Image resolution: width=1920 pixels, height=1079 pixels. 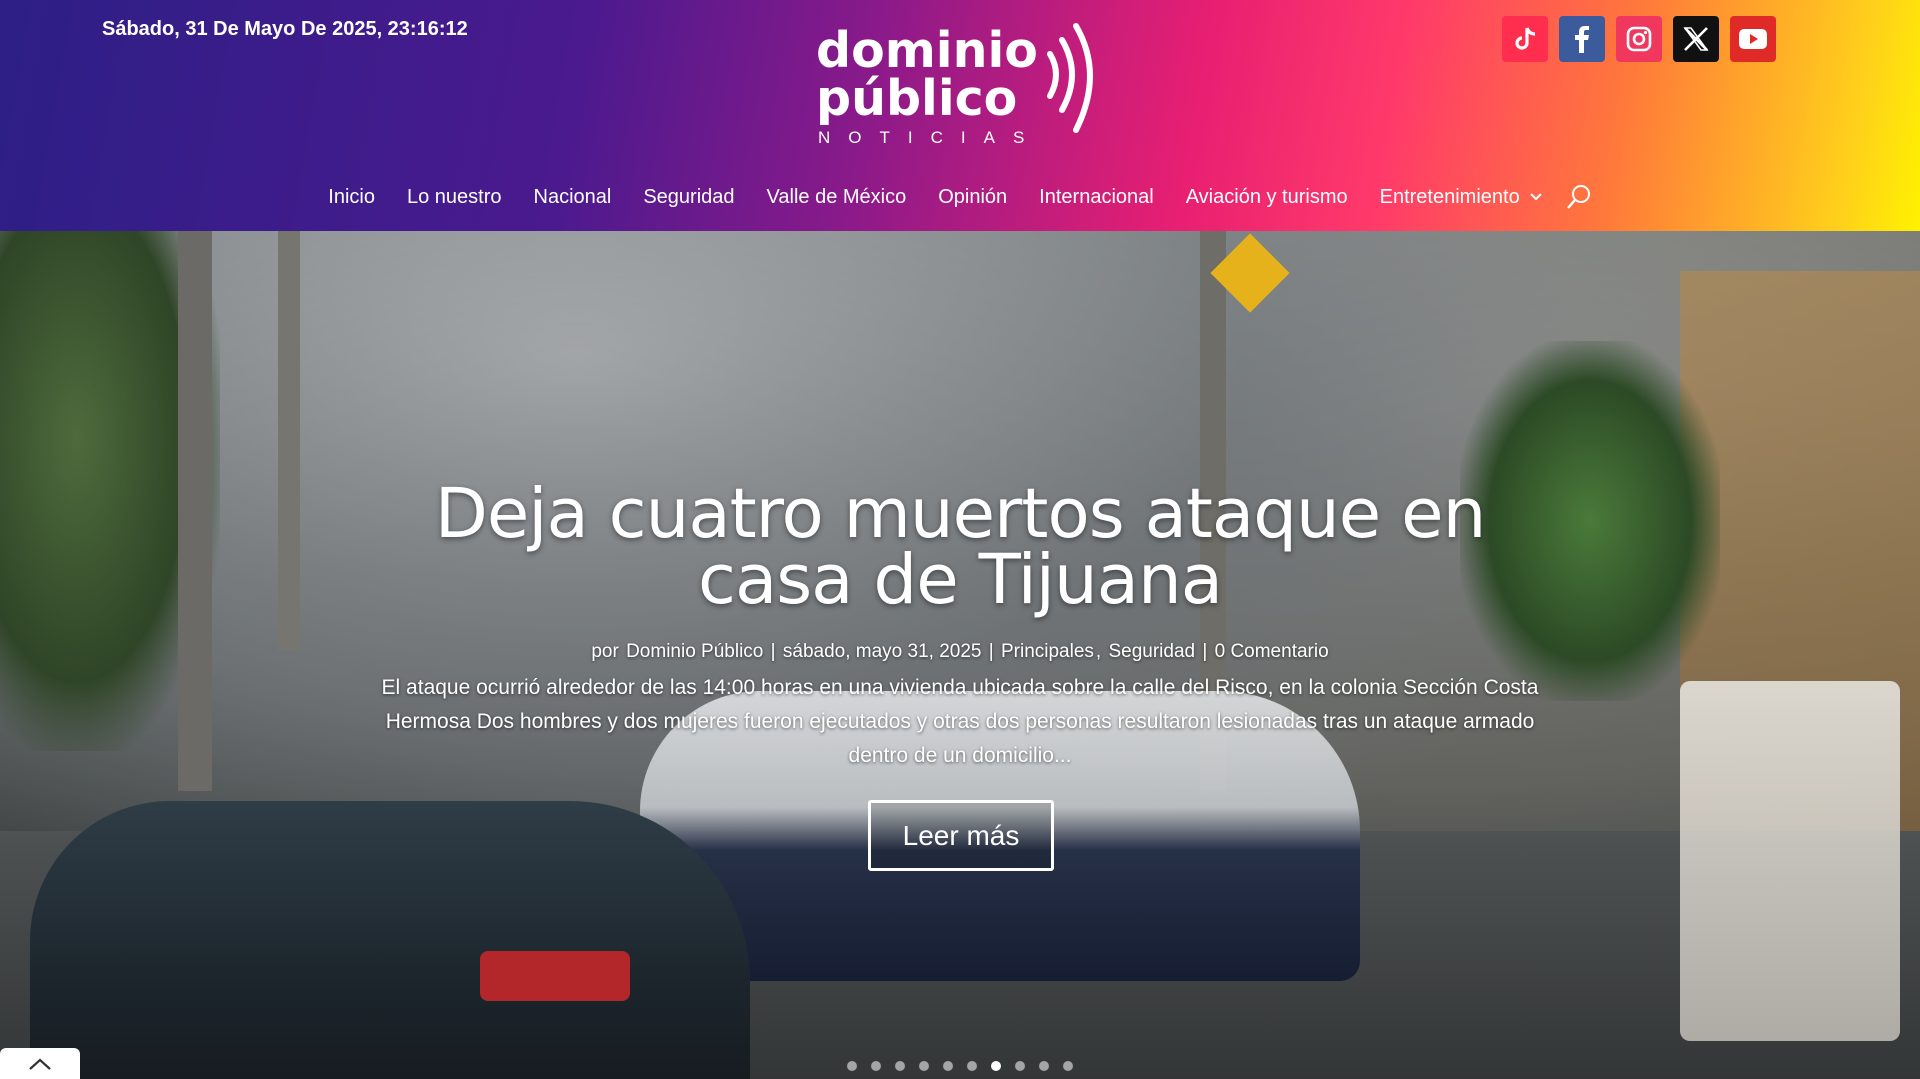 I want to click on x-button, so click(x=1696, y=39).